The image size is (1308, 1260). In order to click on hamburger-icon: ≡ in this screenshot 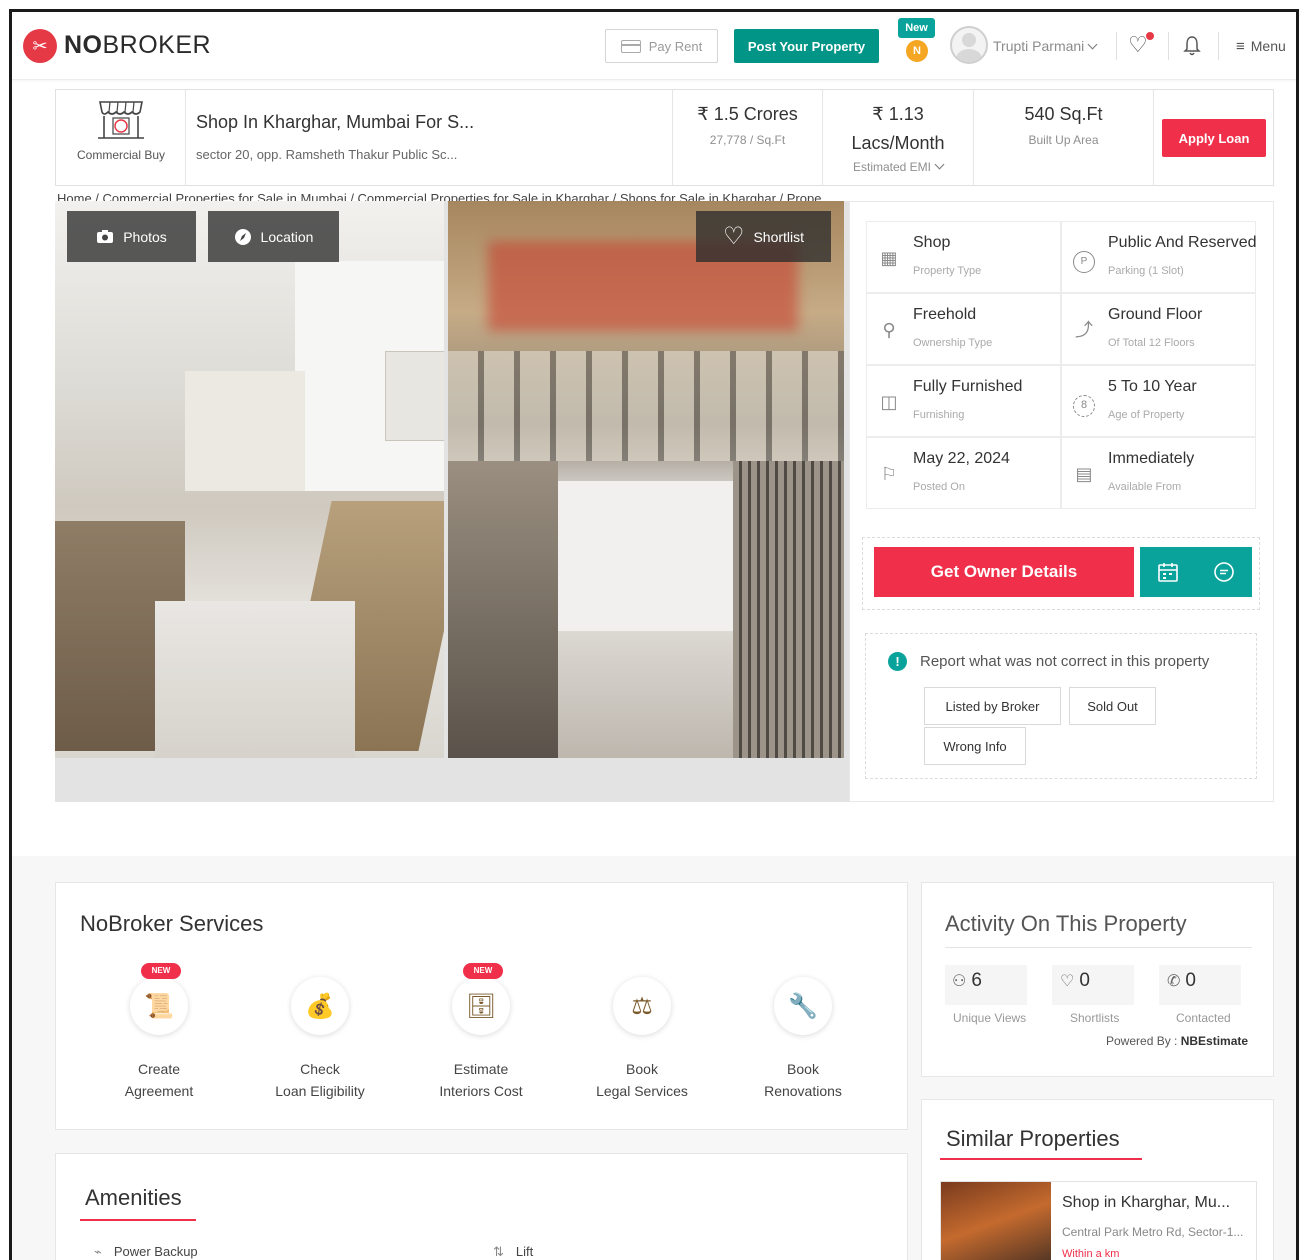, I will do `click(1240, 46)`.